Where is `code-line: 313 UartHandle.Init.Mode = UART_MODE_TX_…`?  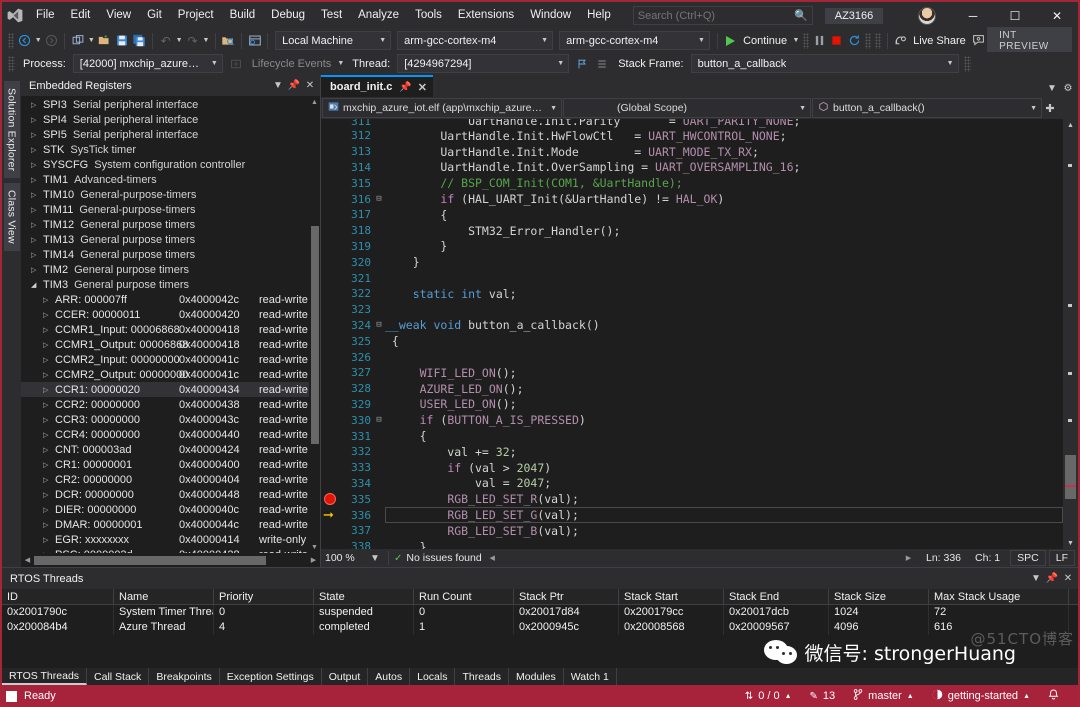
code-line: 313 UartHandle.Init.Mode = UART_MODE_TX_… is located at coordinates (701, 152).